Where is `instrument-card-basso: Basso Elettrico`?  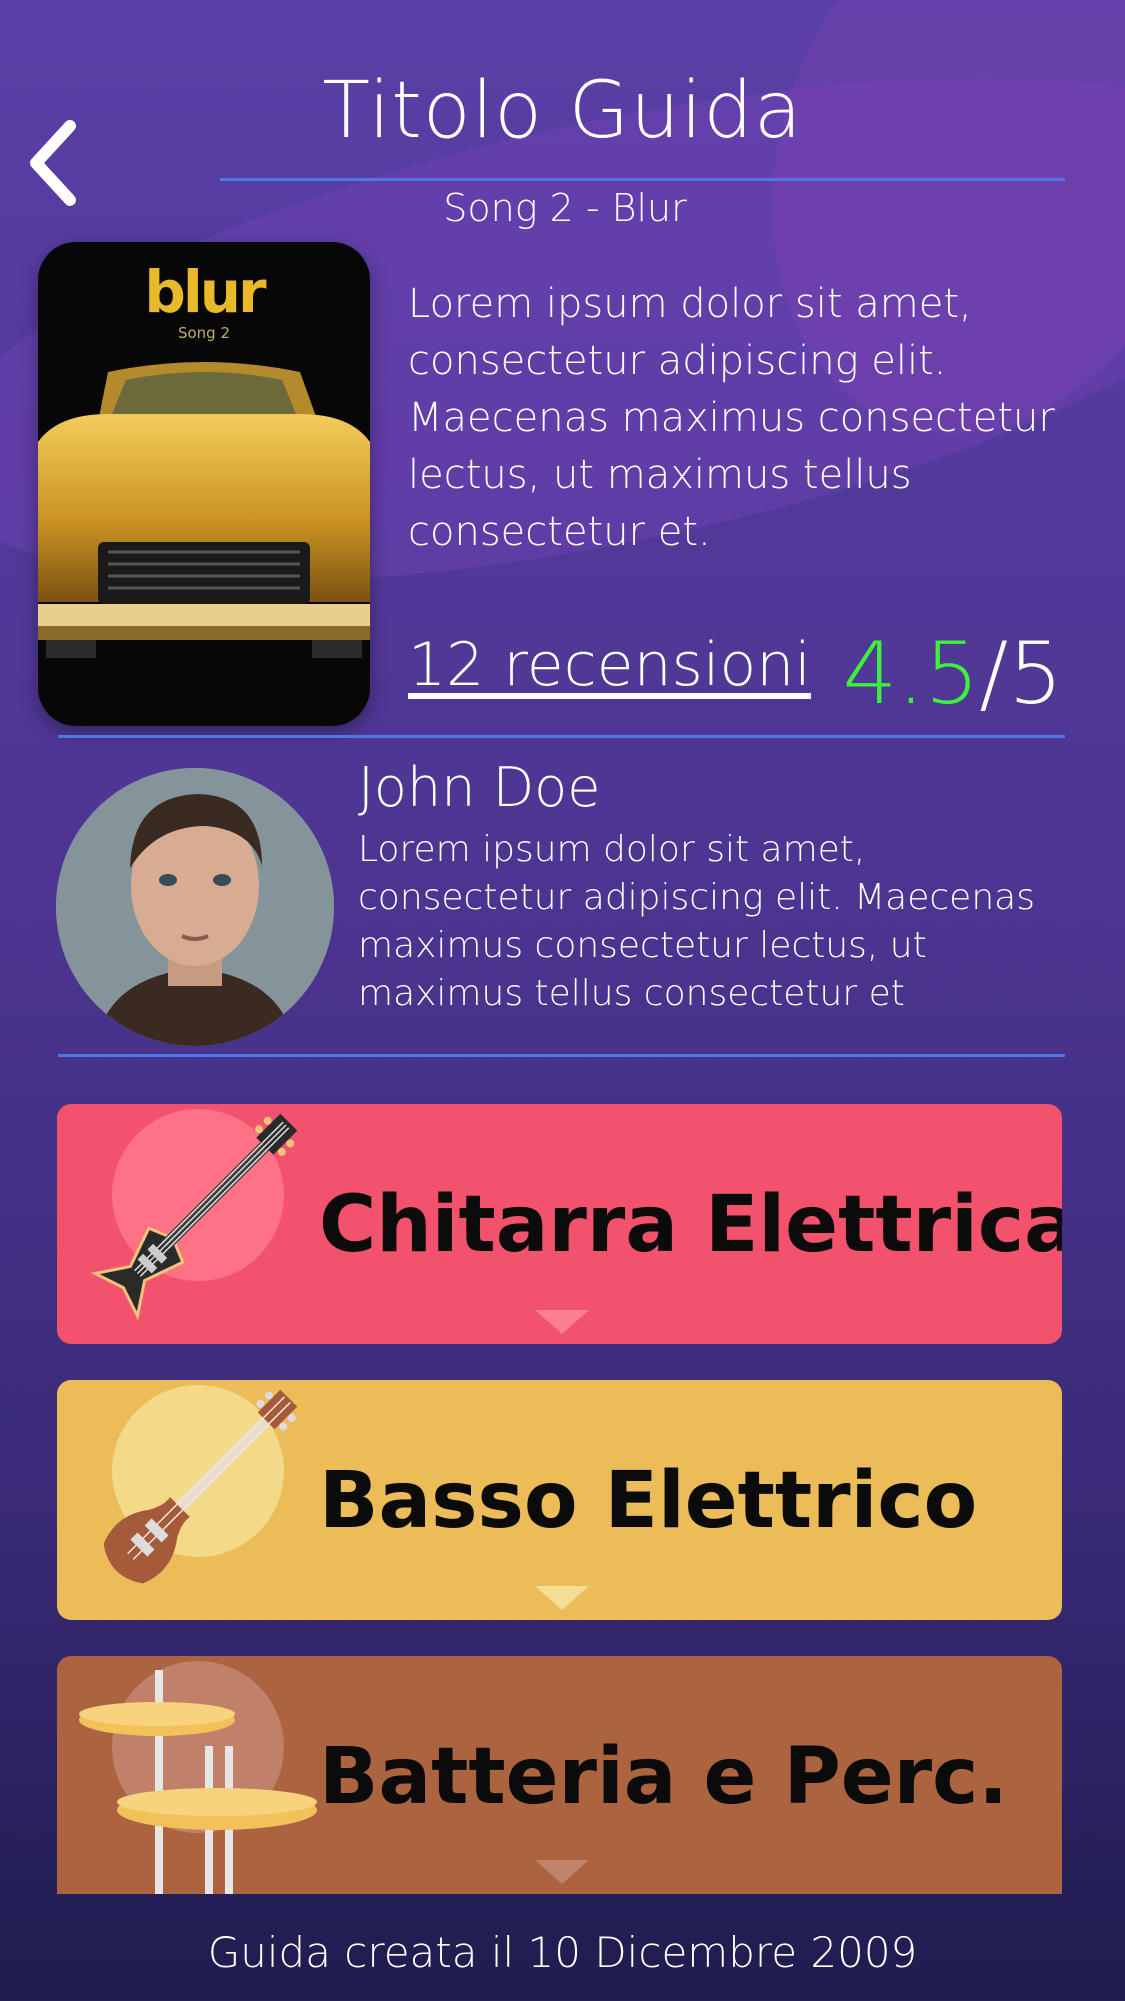
instrument-card-basso: Basso Elettrico is located at coordinates (559, 1500).